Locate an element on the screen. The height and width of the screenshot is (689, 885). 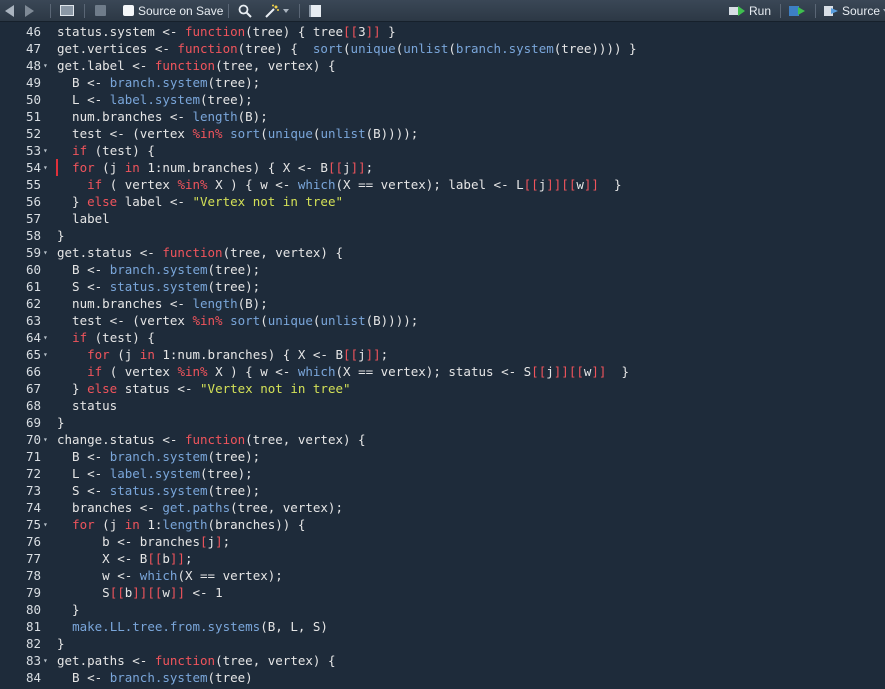
code-line: 57 label is located at coordinates (442, 218).